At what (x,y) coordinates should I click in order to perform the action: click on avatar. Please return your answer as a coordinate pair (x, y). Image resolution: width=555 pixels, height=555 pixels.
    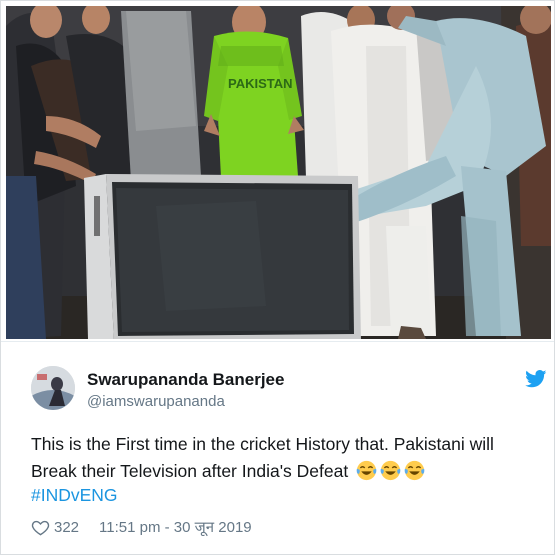
    Looking at the image, I should click on (53, 388).